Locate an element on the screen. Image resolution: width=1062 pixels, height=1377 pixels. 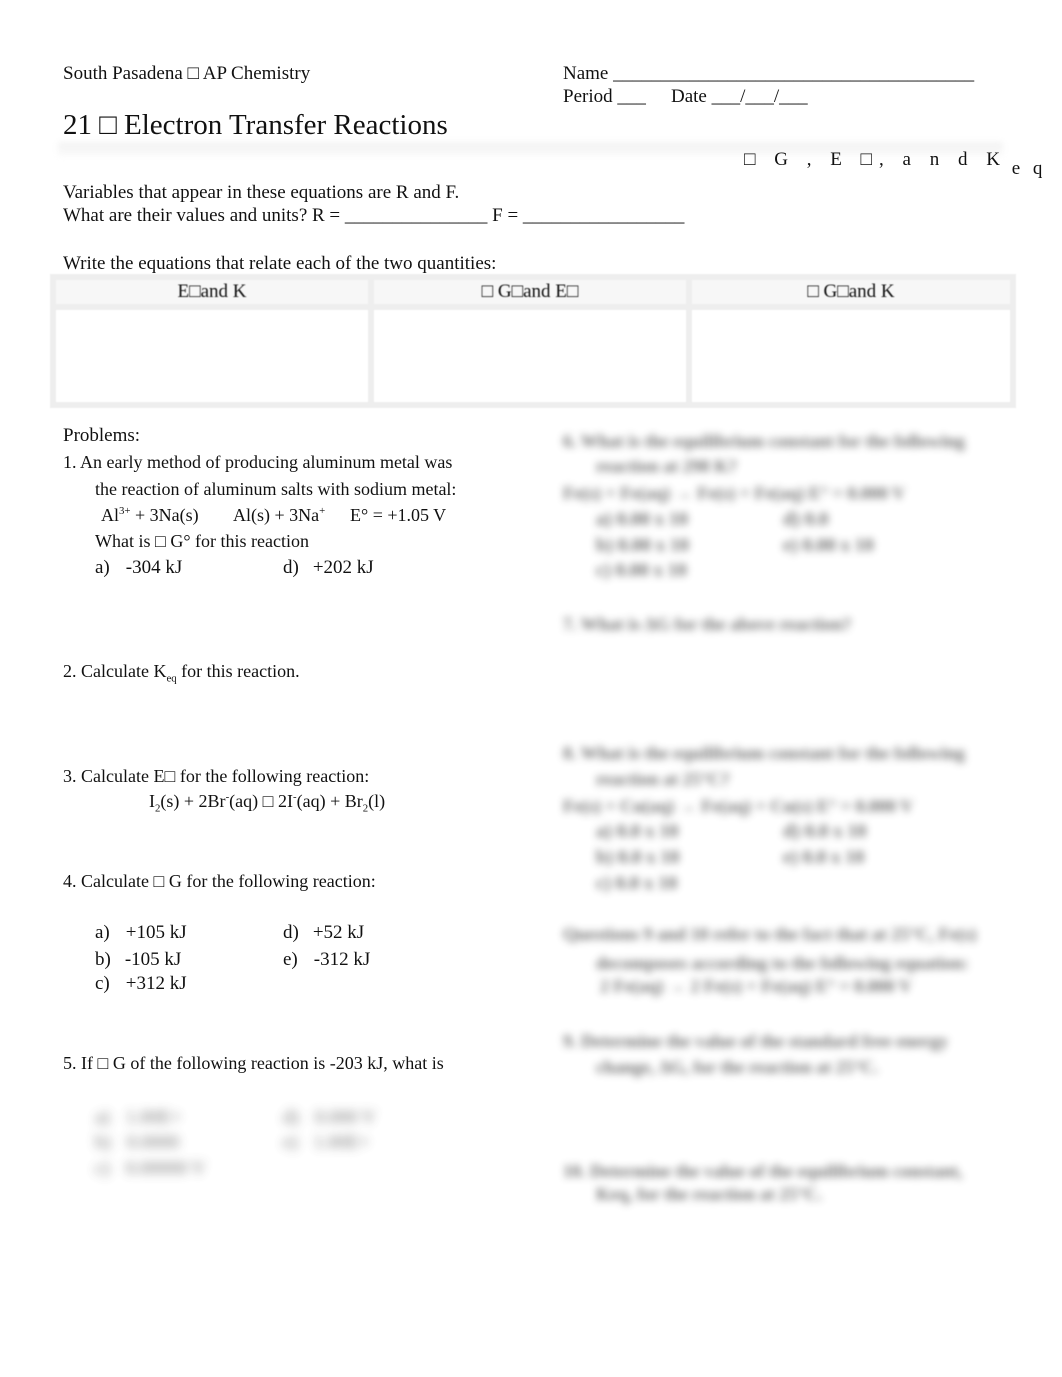
problem-6-option-d: d) 0.0 is located at coordinates (805, 520).